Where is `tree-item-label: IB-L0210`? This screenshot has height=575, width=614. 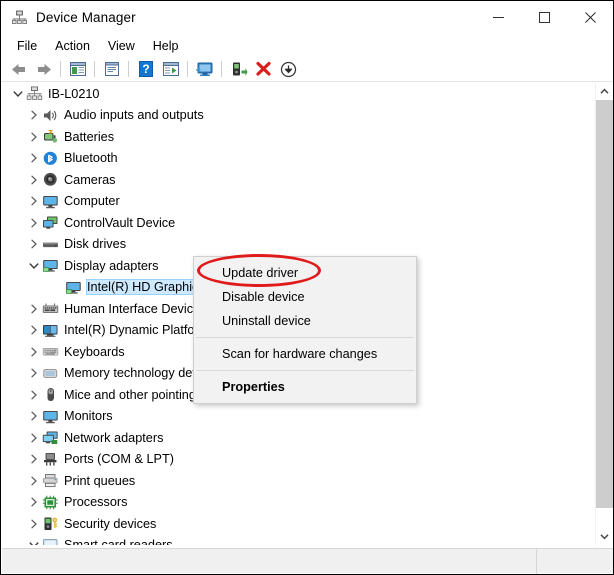 tree-item-label: IB-L0210 is located at coordinates (74, 93).